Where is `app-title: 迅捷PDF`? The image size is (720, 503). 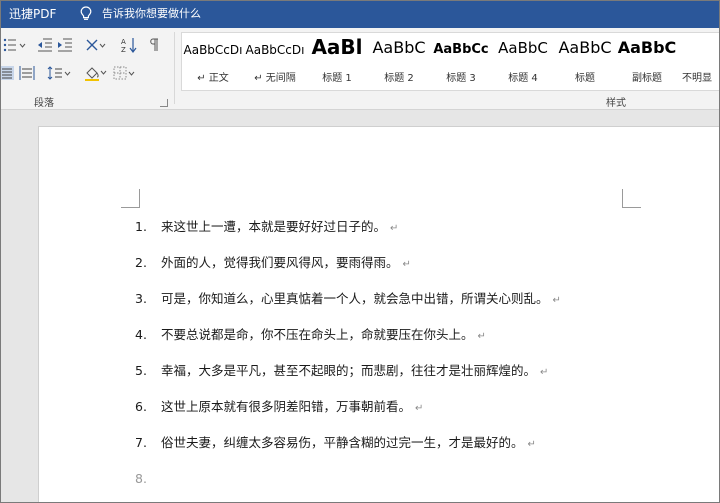
app-title: 迅捷PDF is located at coordinates (33, 14).